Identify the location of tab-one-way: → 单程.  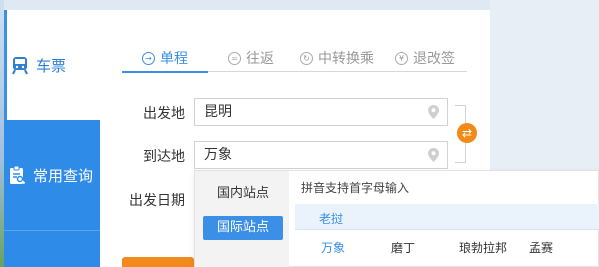
(165, 58).